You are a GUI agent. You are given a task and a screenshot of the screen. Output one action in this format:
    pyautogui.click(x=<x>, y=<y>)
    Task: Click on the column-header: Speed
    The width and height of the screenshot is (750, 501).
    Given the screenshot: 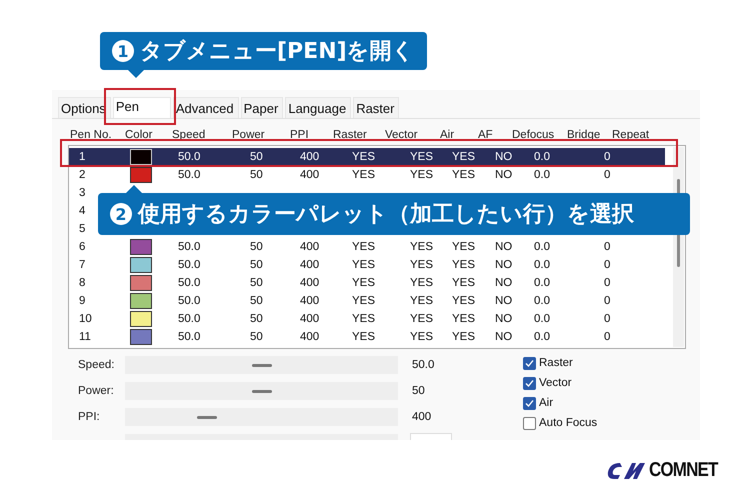 What is the action you would take?
    pyautogui.click(x=189, y=136)
    